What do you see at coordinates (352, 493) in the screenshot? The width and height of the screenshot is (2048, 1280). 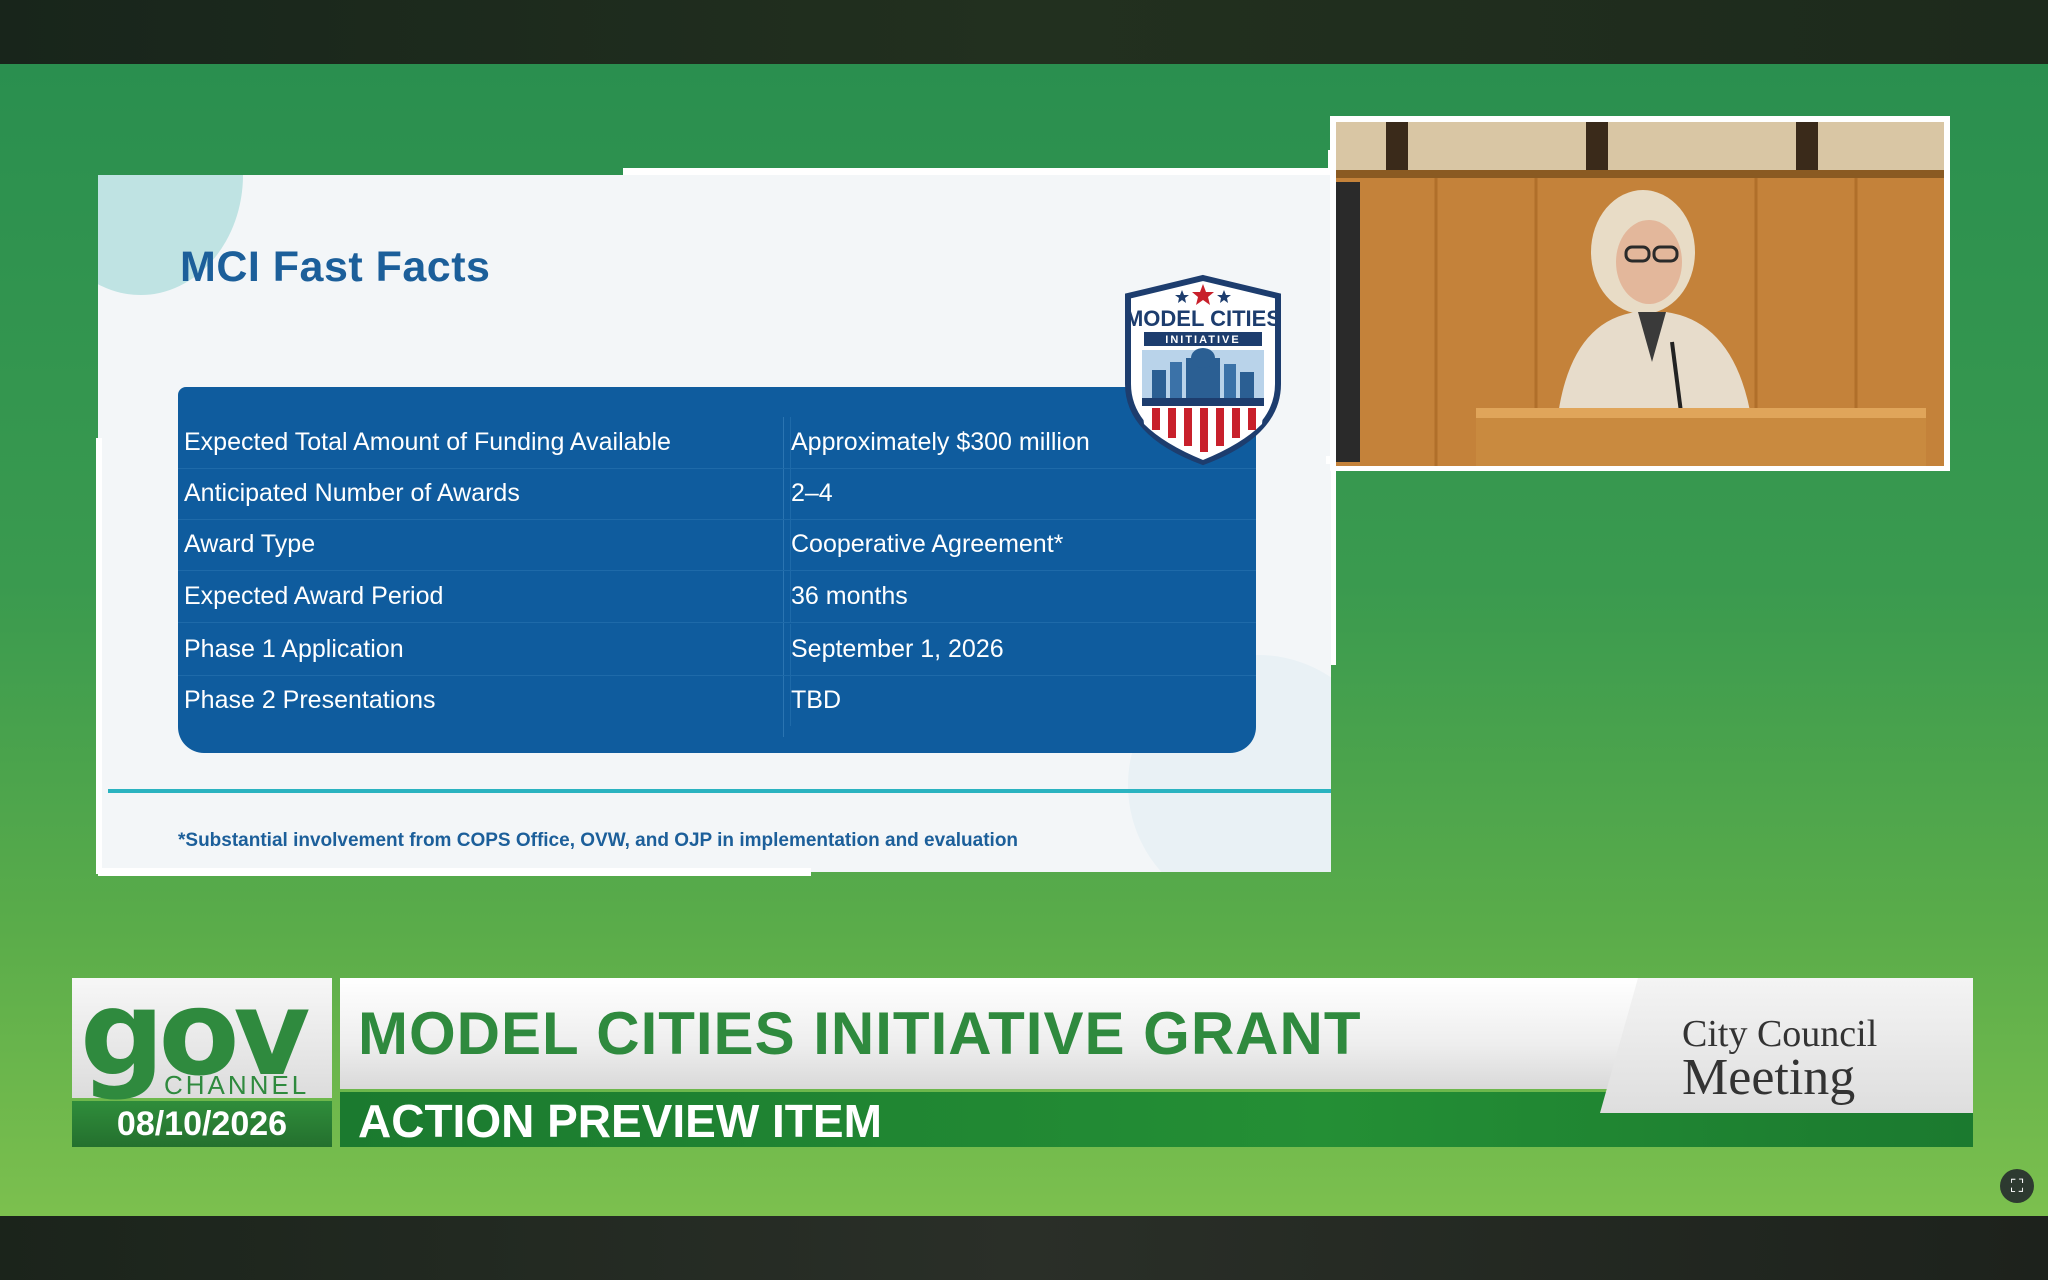 I see `fact-label: Anticipated Number of Awards` at bounding box center [352, 493].